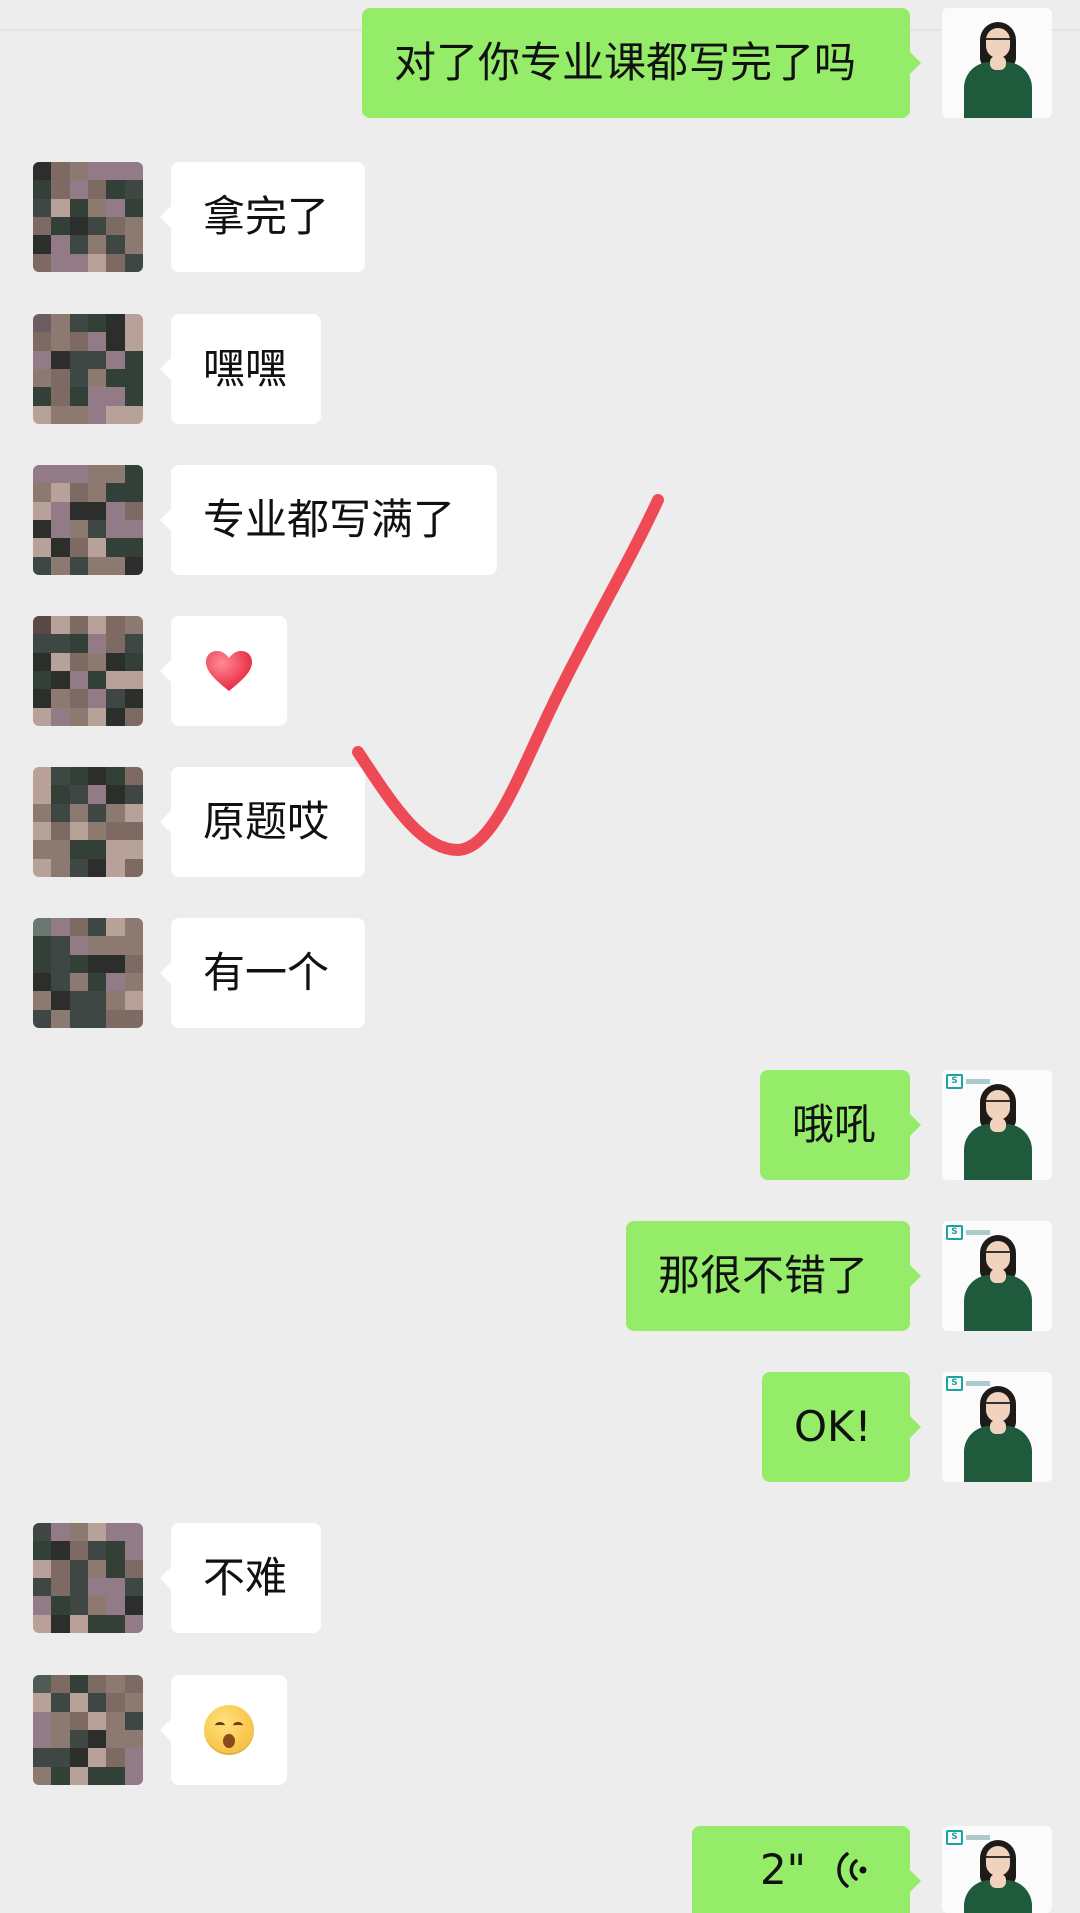 The image size is (1080, 1913). I want to click on message-text: 专业都写满了, so click(329, 519).